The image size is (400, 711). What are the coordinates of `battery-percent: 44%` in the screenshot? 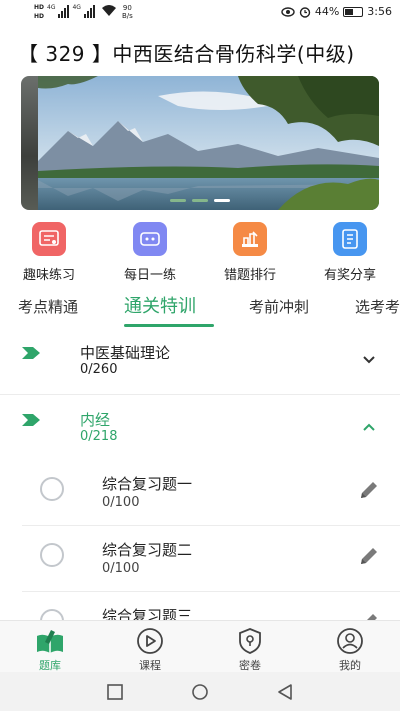 It's located at (327, 11).